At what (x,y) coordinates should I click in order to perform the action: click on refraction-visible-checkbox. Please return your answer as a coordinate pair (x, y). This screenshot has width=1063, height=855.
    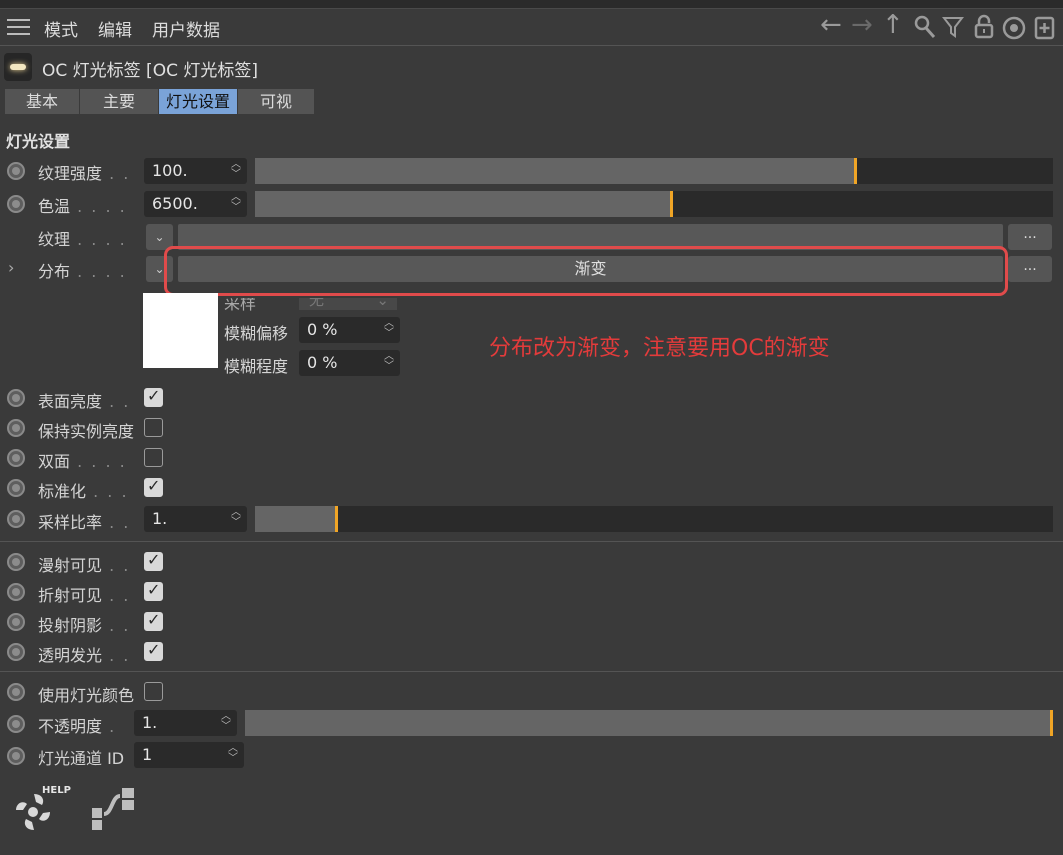
    Looking at the image, I should click on (153, 590).